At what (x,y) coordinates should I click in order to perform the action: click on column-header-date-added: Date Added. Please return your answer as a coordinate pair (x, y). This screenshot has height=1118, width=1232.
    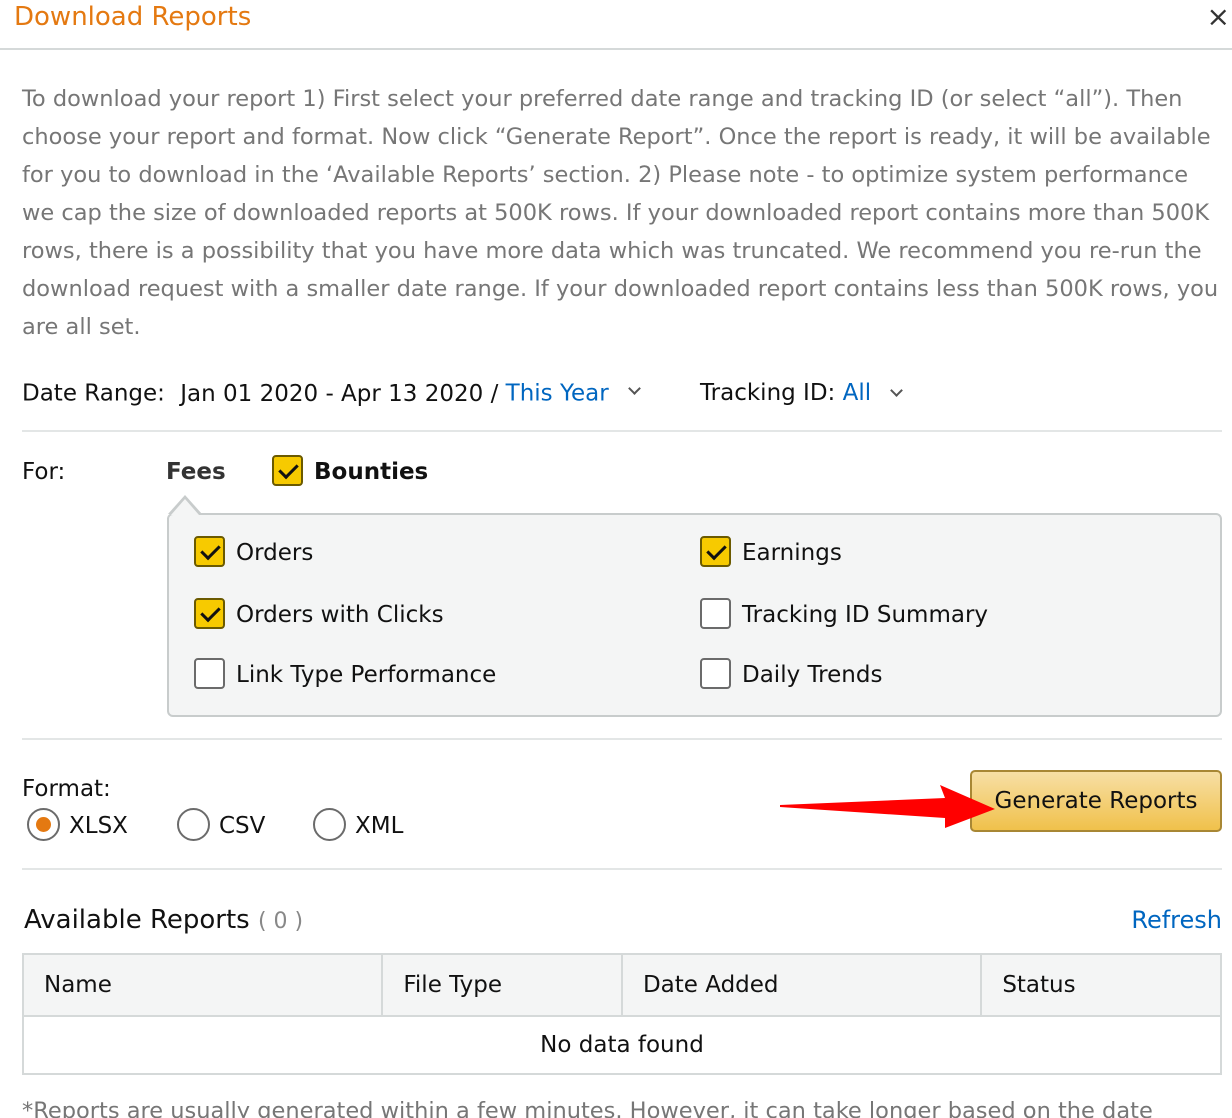
    Looking at the image, I should click on (801, 985).